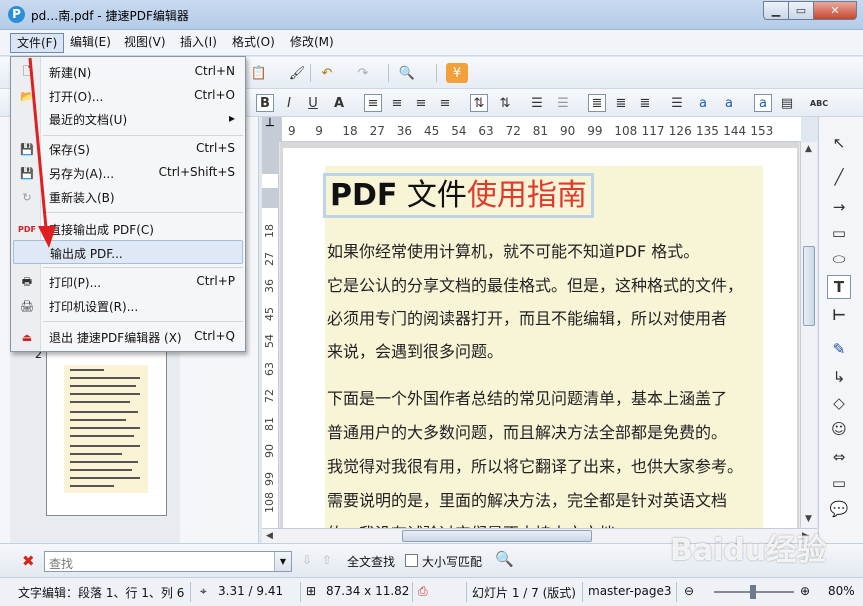 This screenshot has height=606, width=863. What do you see at coordinates (42, 152) in the screenshot?
I see `annotation-arrow` at bounding box center [42, 152].